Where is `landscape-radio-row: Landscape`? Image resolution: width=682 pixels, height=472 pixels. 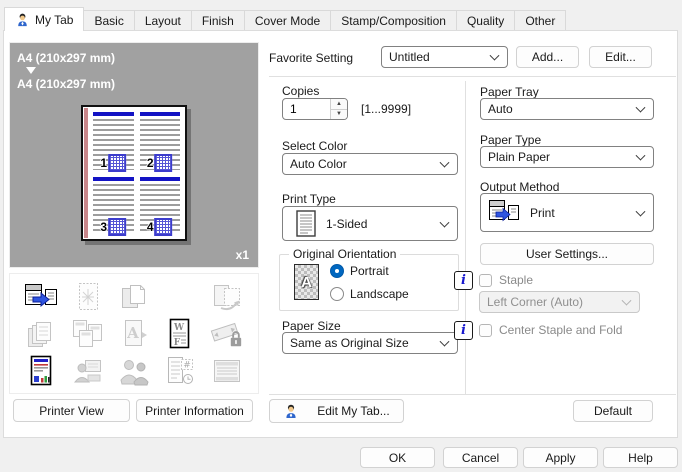 landscape-radio-row: Landscape is located at coordinates (369, 294).